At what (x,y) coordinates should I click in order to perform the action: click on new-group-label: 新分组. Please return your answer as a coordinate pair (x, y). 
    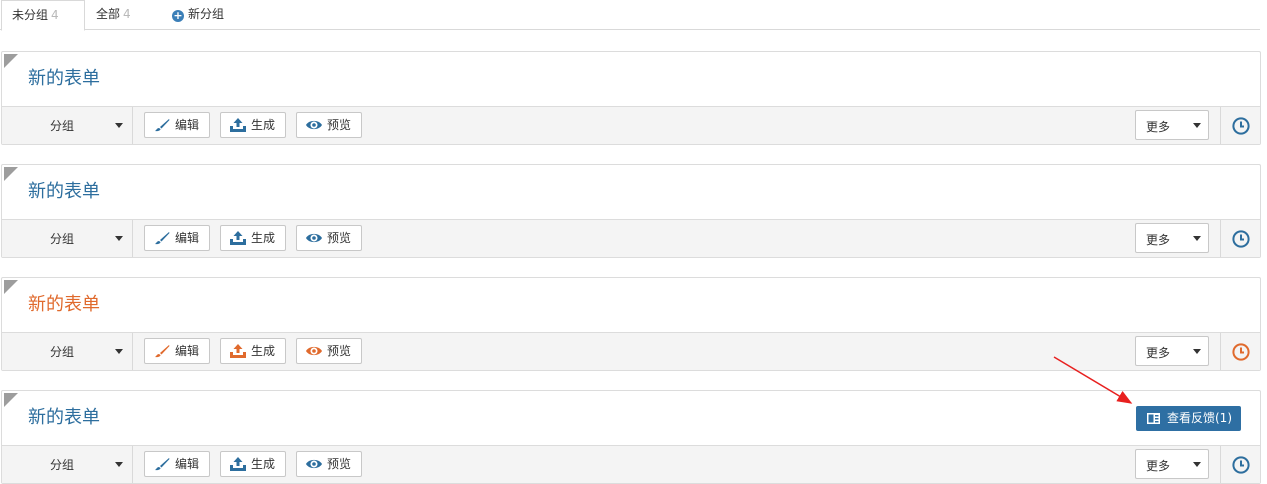
    Looking at the image, I should click on (206, 14).